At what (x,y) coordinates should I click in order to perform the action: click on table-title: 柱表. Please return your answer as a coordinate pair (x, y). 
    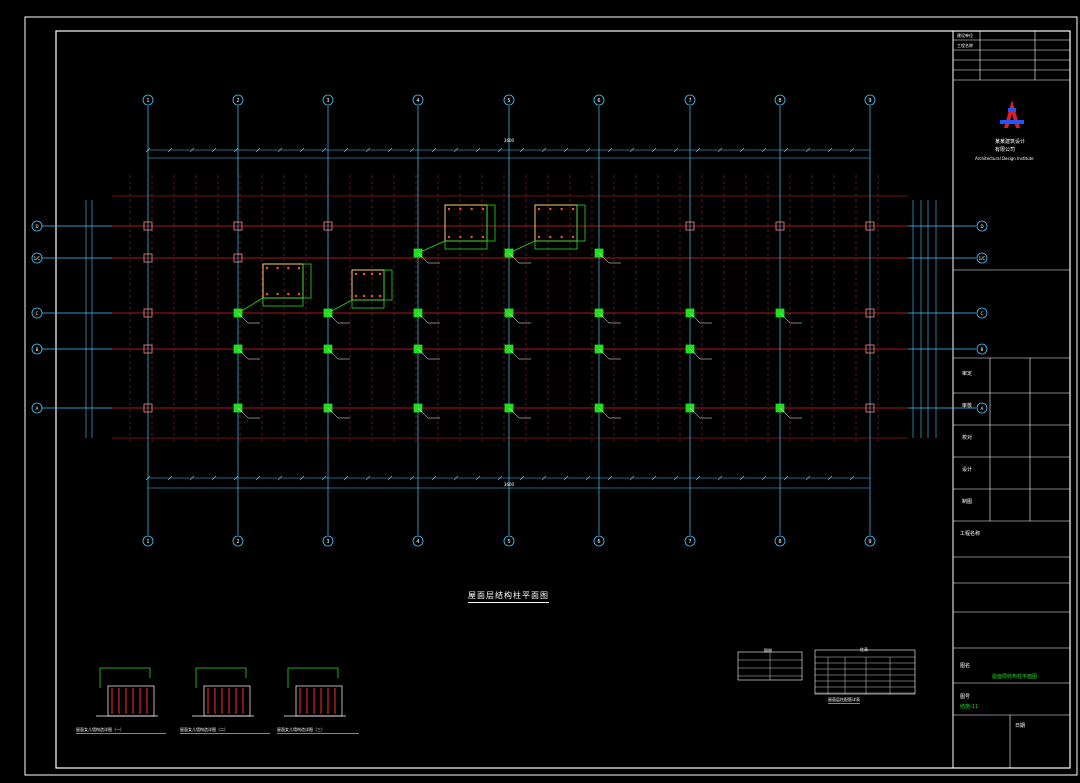
    Looking at the image, I should click on (864, 649).